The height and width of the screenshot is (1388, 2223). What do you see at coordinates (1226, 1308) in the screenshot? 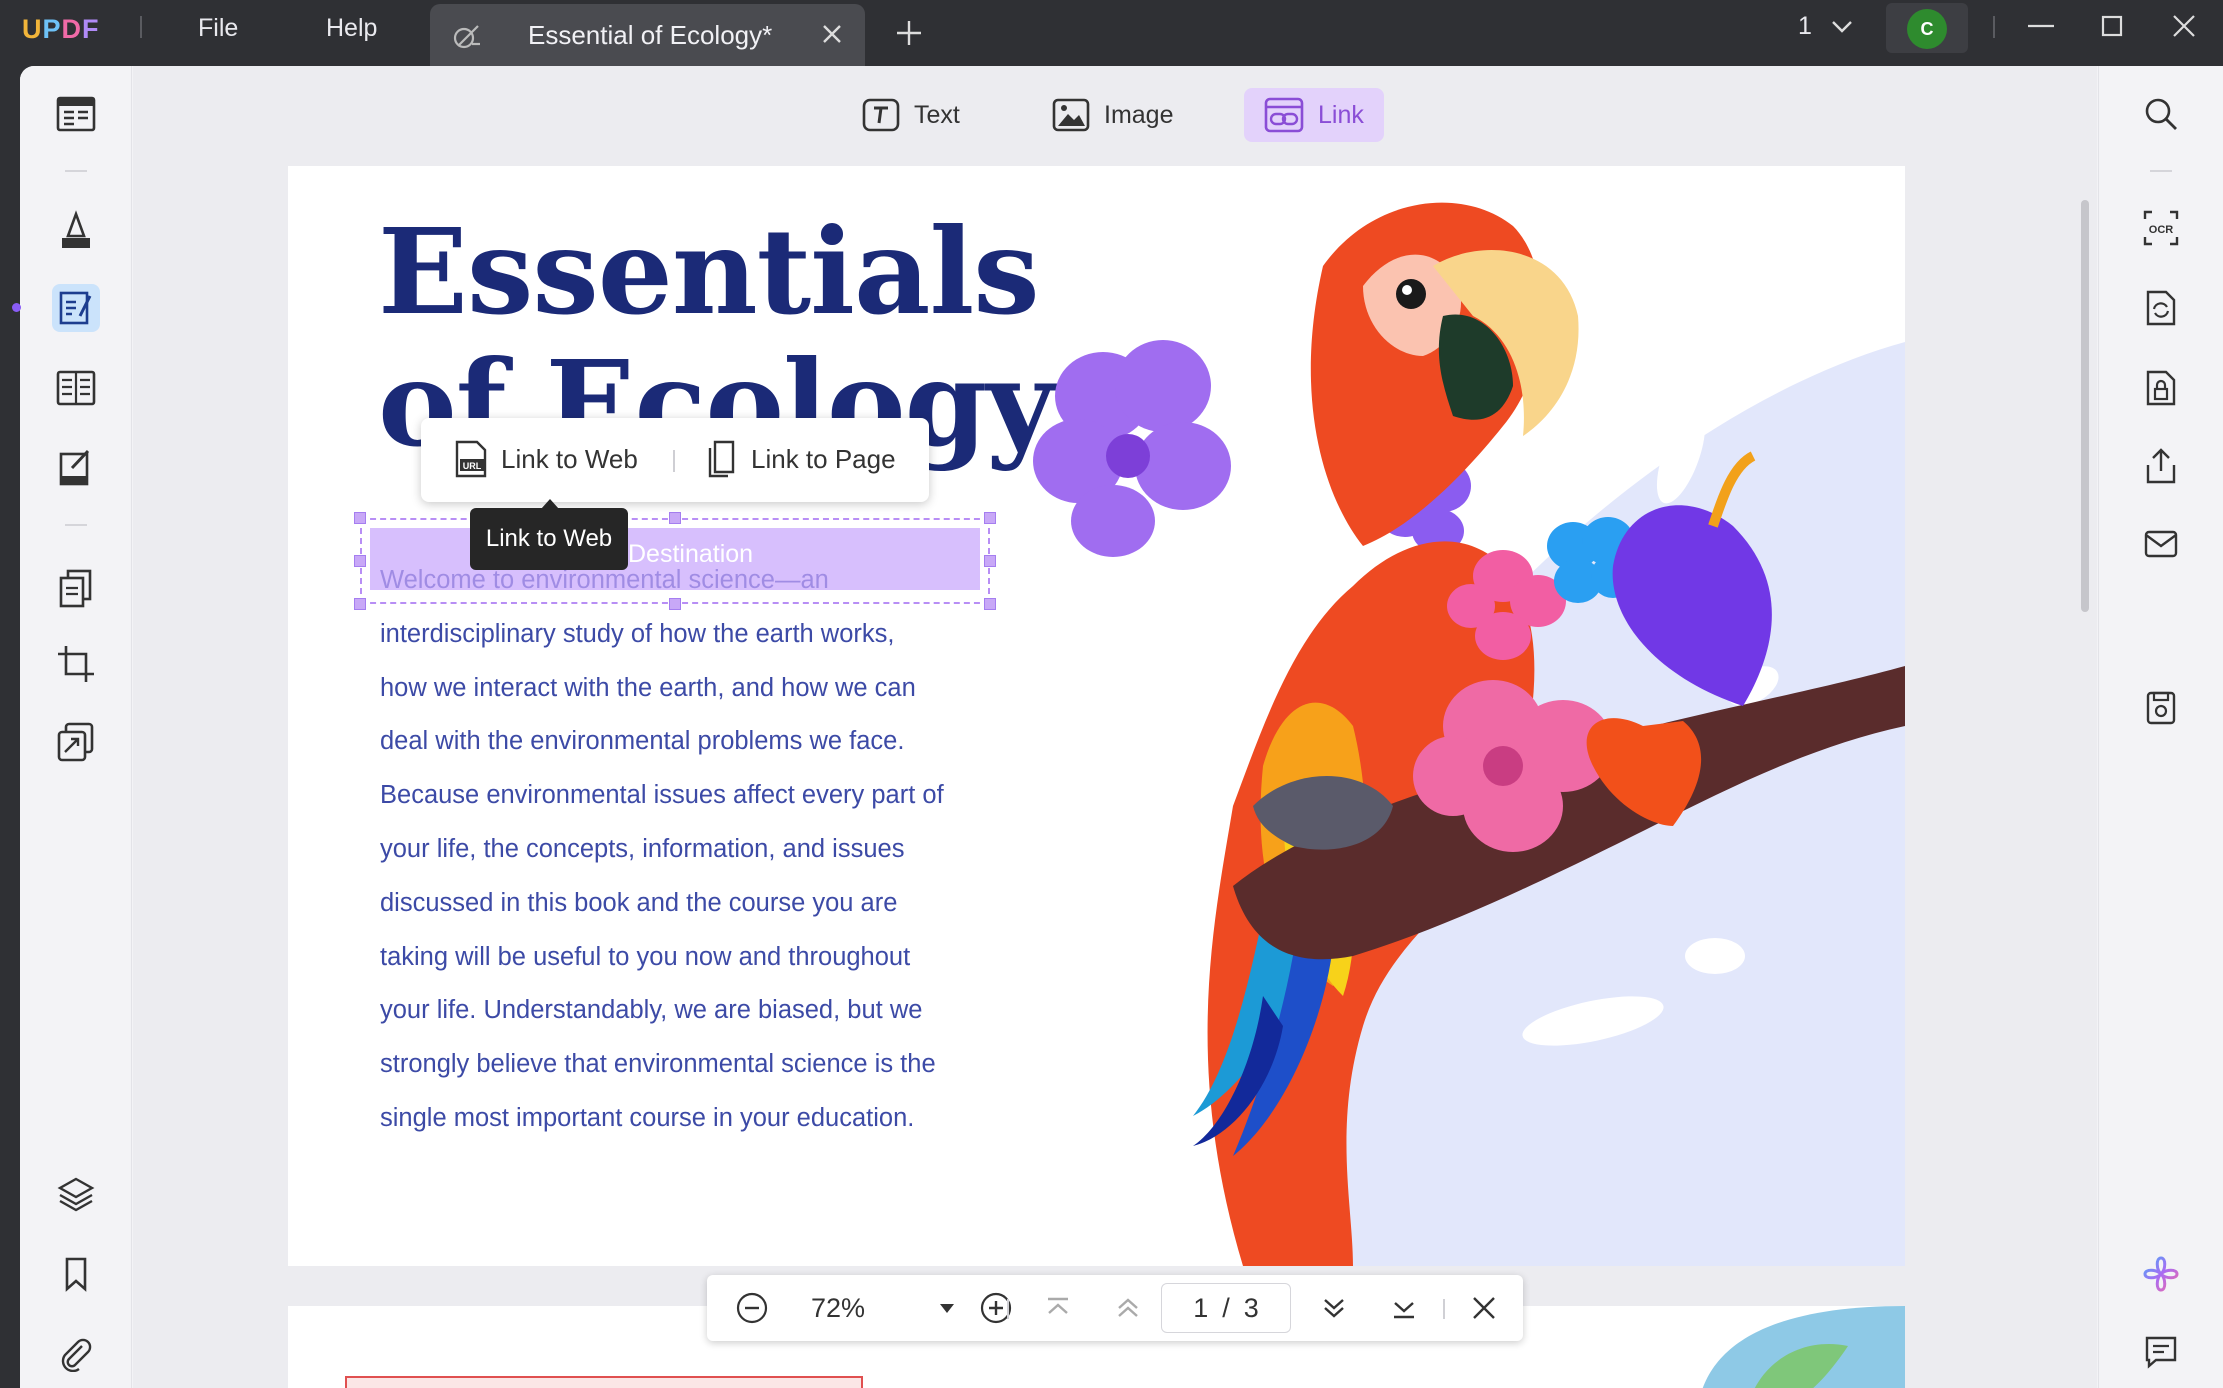
I see `page-number-box: 1 / 3` at bounding box center [1226, 1308].